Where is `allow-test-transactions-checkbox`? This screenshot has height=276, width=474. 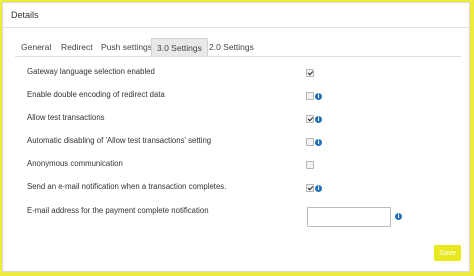
allow-test-transactions-checkbox is located at coordinates (310, 119).